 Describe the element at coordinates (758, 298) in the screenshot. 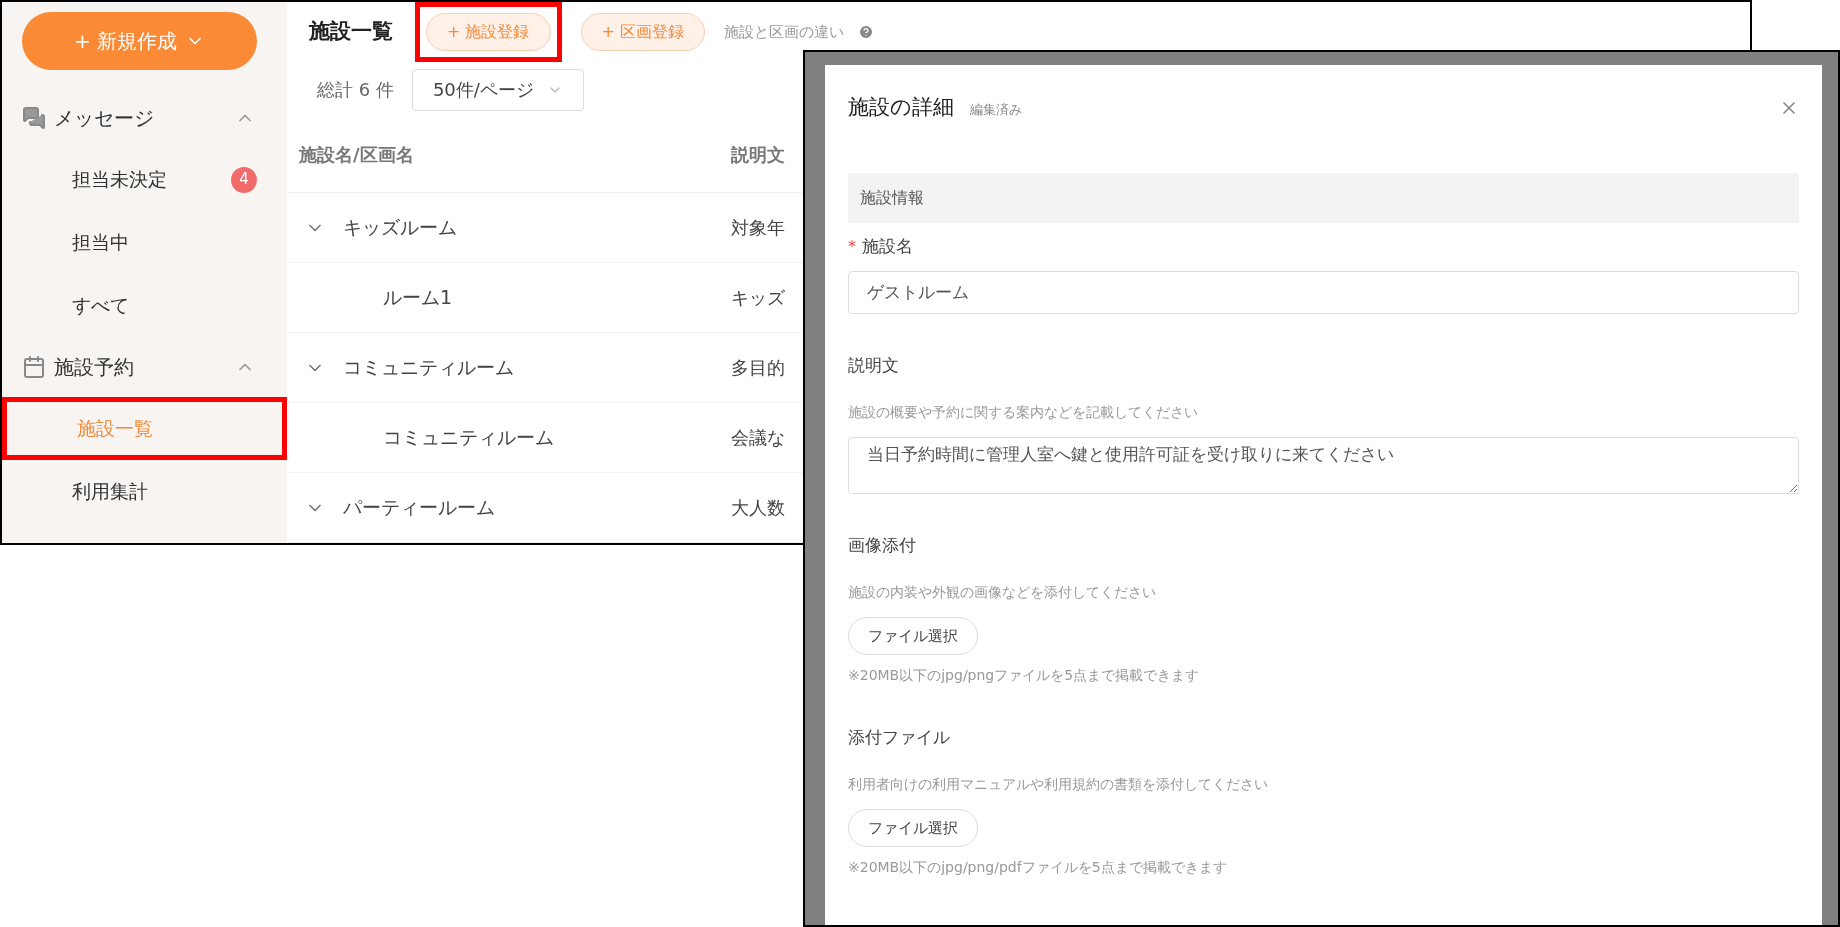

I see `description-cell-text: キッズ` at that location.